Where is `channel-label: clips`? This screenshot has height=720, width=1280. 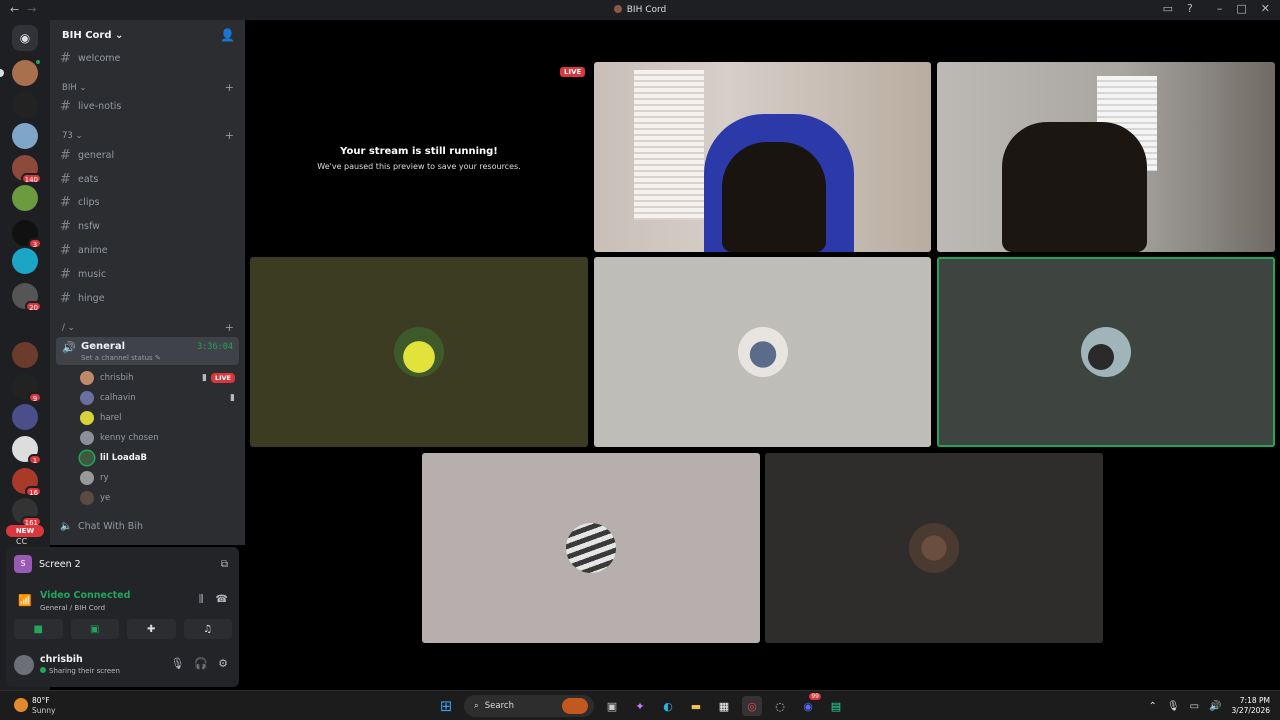 channel-label: clips is located at coordinates (89, 202).